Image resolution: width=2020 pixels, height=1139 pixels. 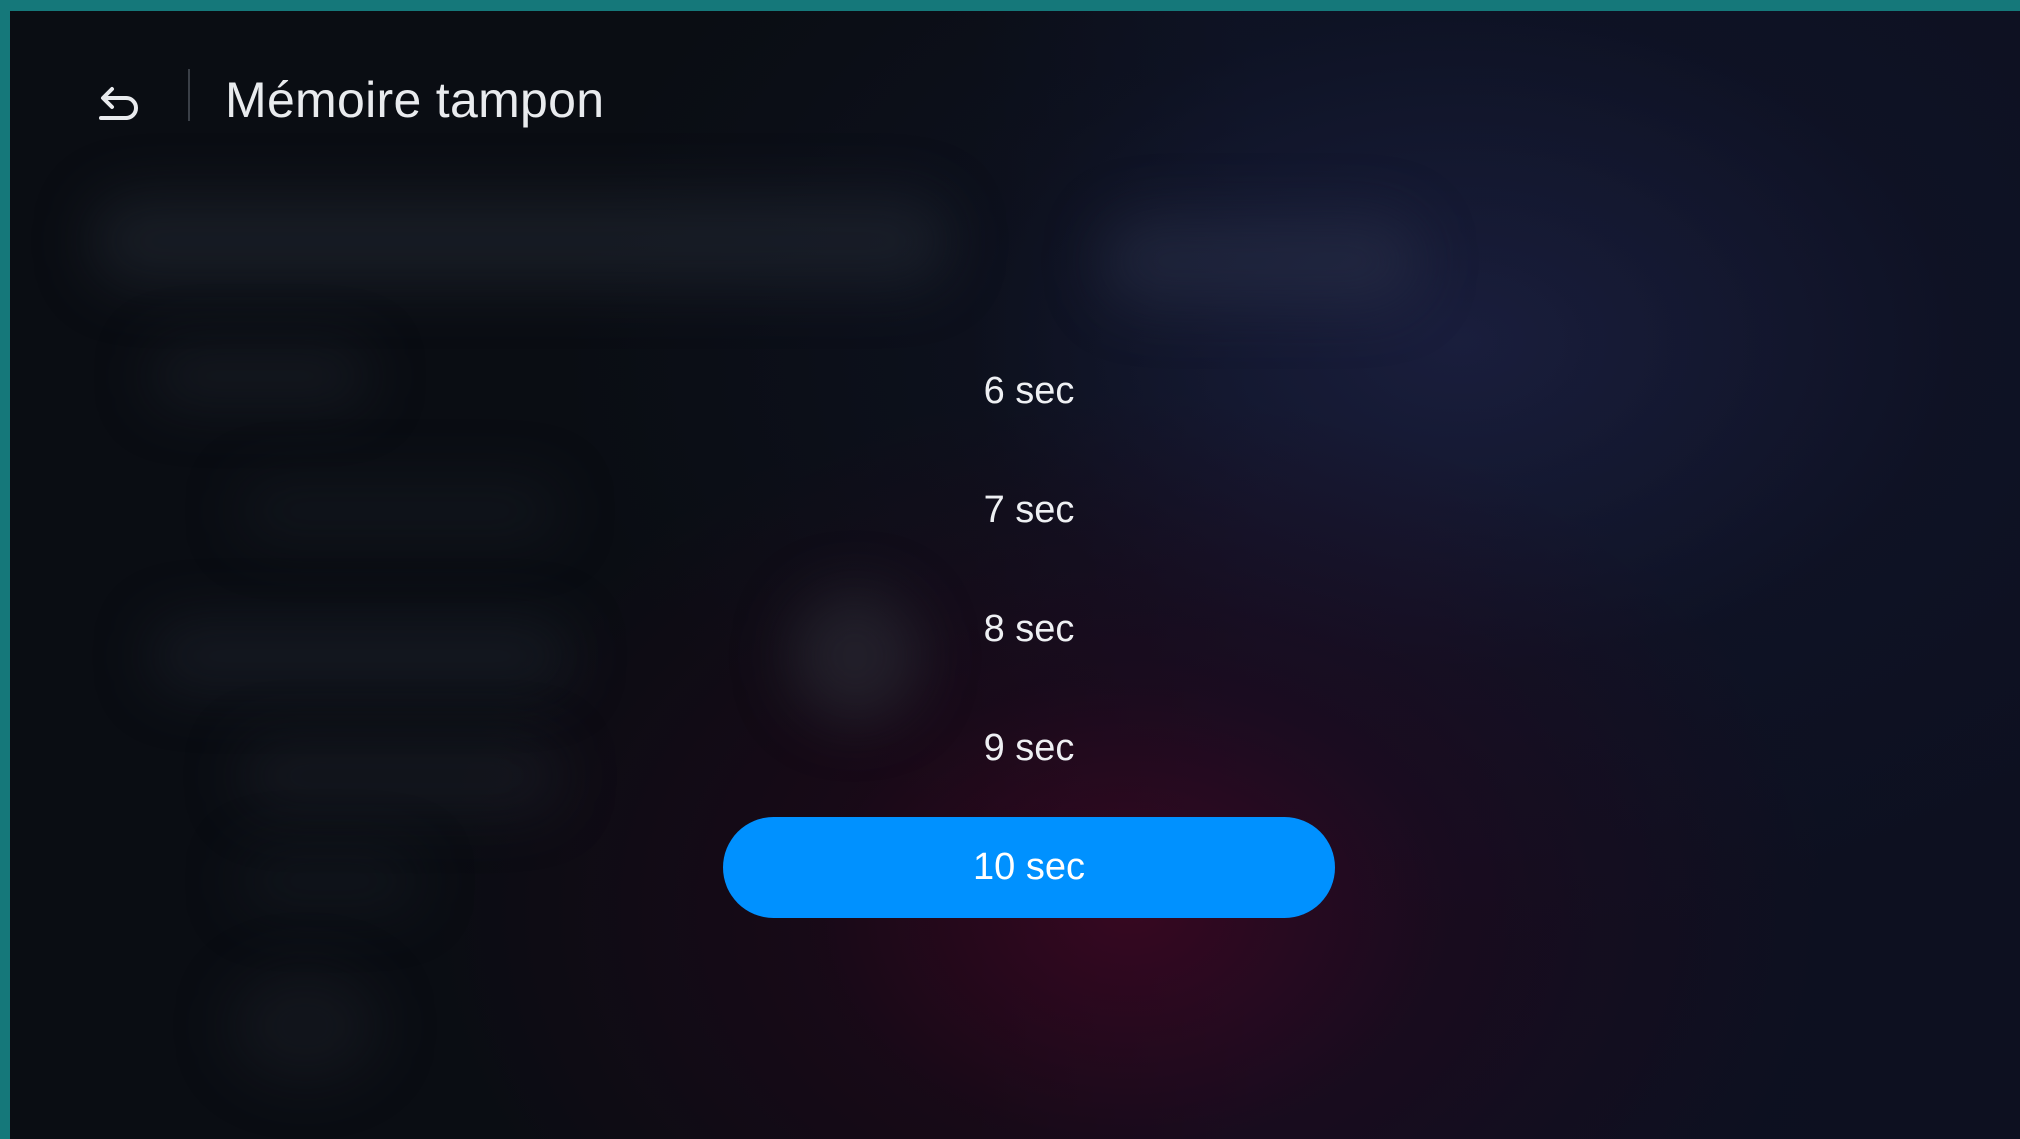 What do you see at coordinates (415, 100) in the screenshot?
I see `page-title: Mémoire tampon` at bounding box center [415, 100].